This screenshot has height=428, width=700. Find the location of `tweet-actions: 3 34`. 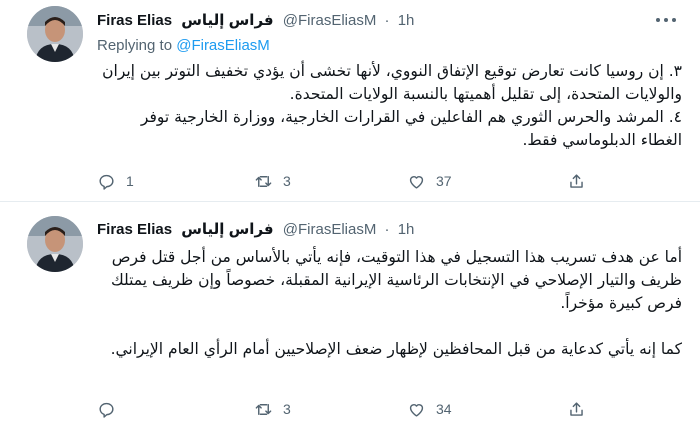

tweet-actions: 3 34 is located at coordinates (347, 409).